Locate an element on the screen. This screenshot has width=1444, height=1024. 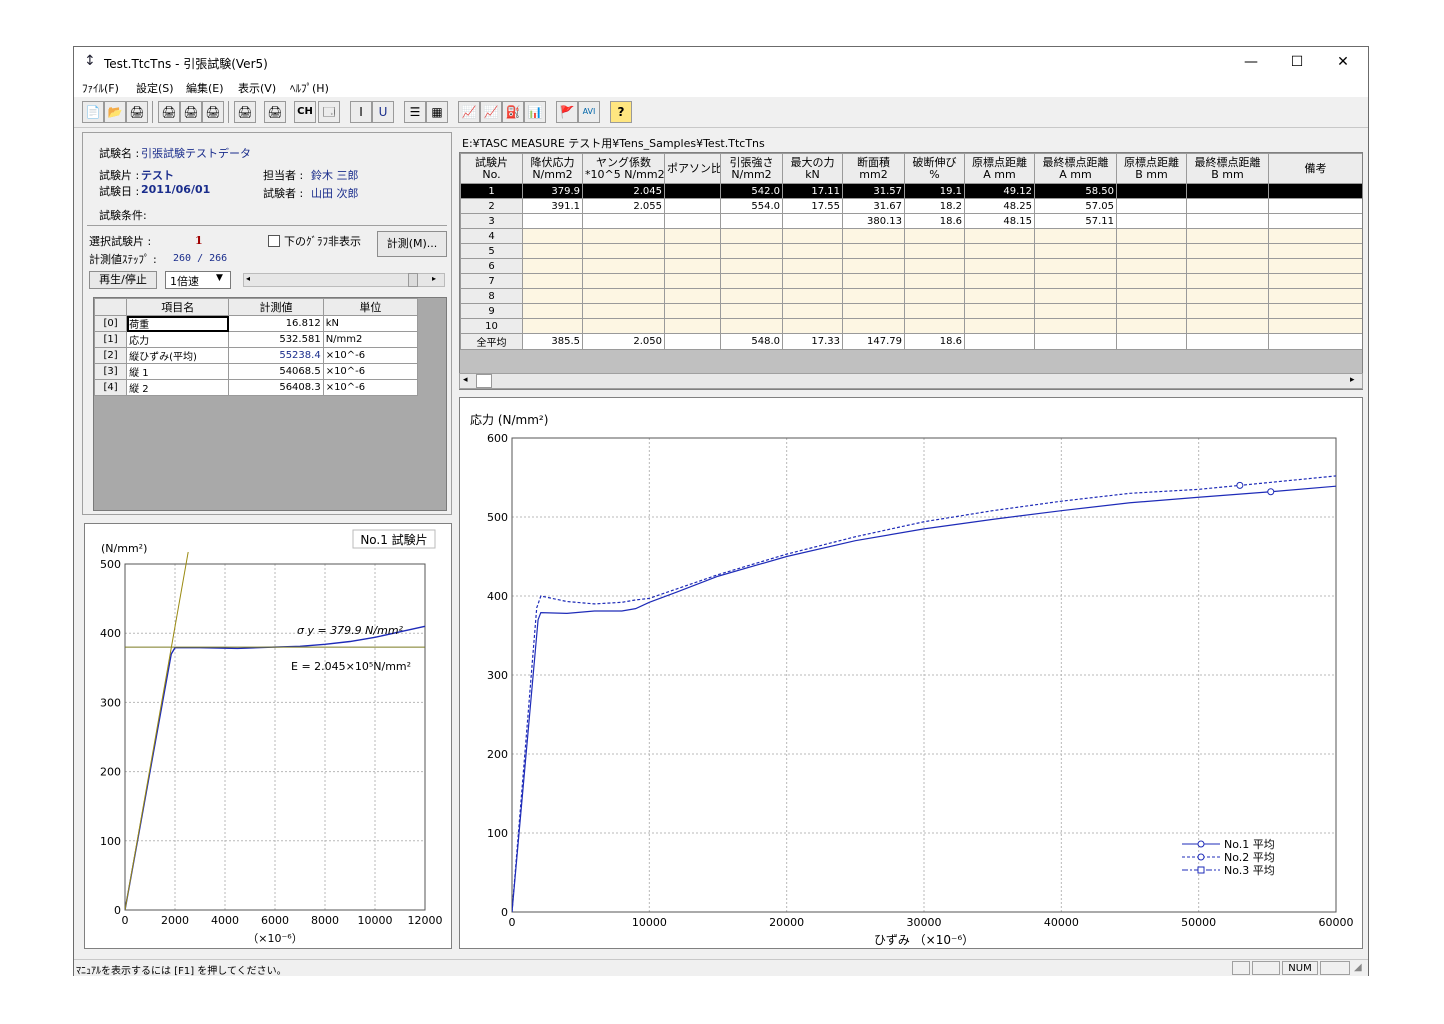
print-preview-icon: 🖨 is located at coordinates (191, 112).